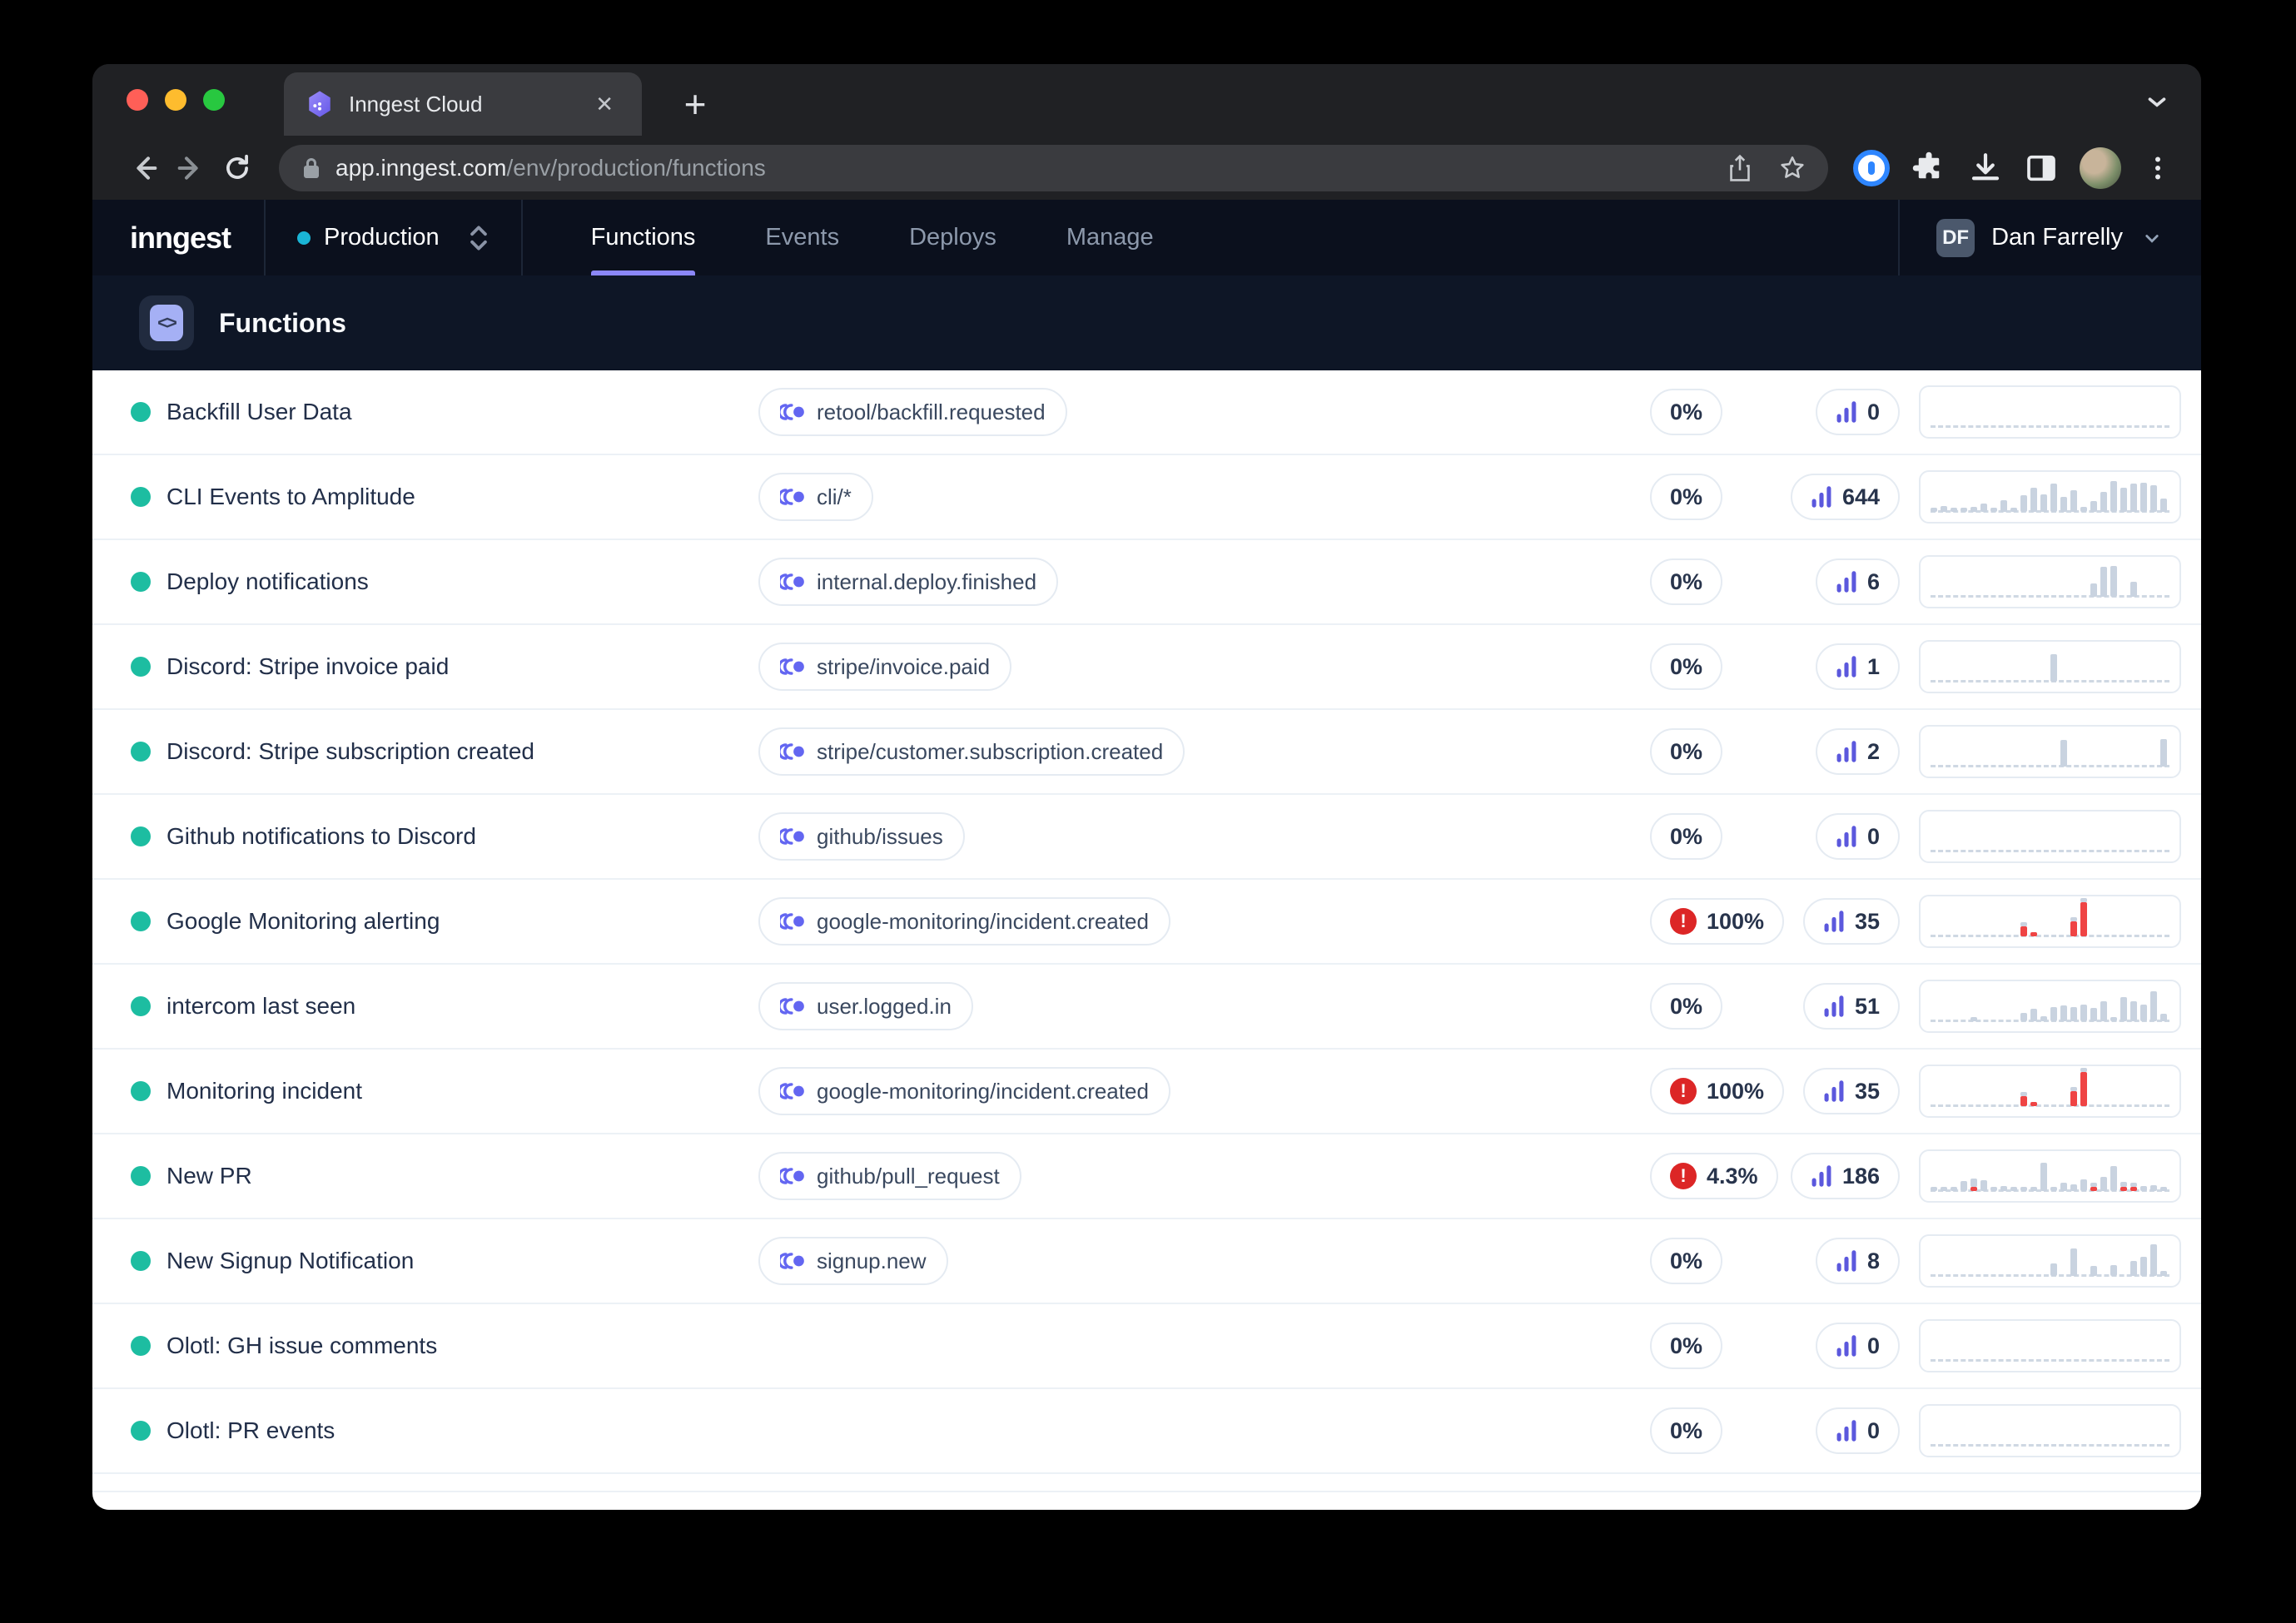 This screenshot has width=2296, height=1623. What do you see at coordinates (1792, 168) in the screenshot?
I see `bookmark-star-icon` at bounding box center [1792, 168].